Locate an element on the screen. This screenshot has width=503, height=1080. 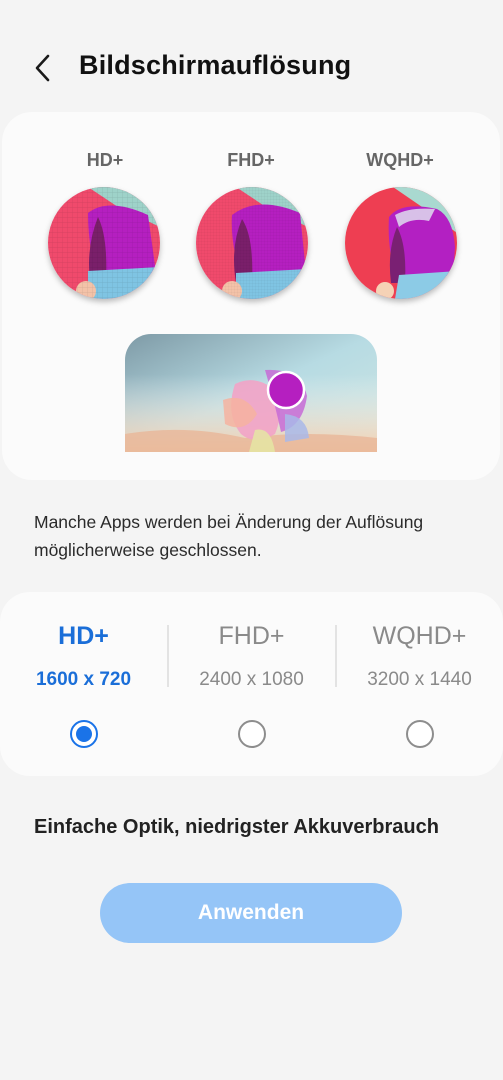
preview-zoom-wqhd is located at coordinates (401, 243).